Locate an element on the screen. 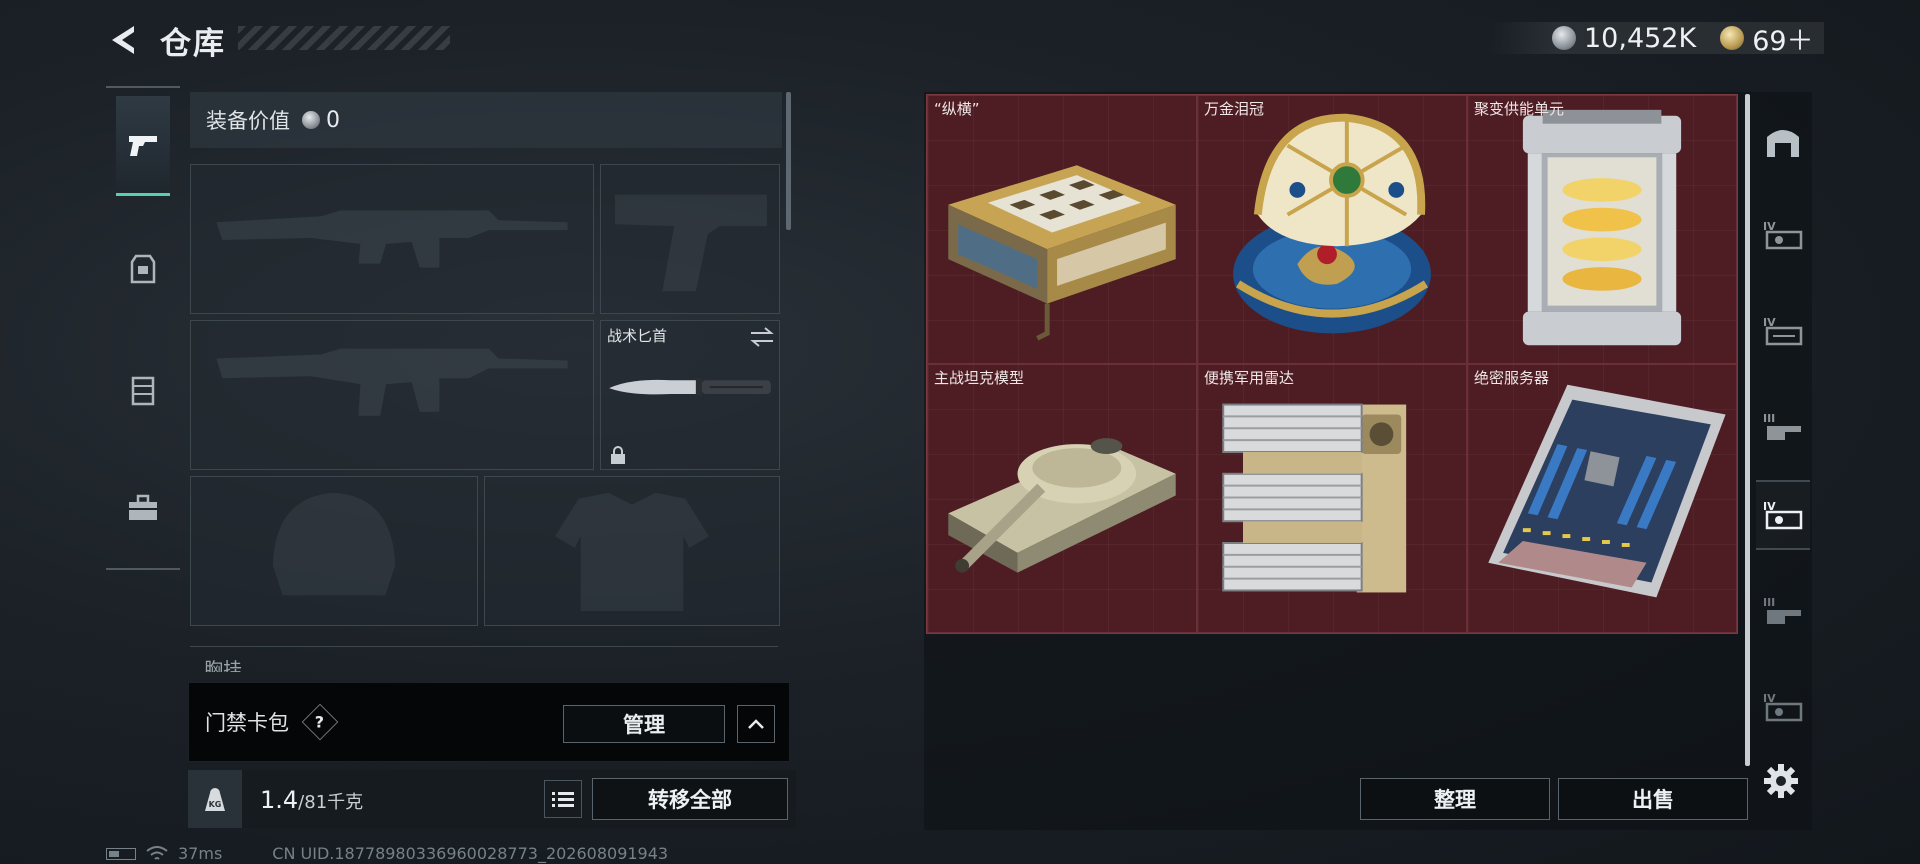  category-tier-4-c: IV is located at coordinates (1783, 707).